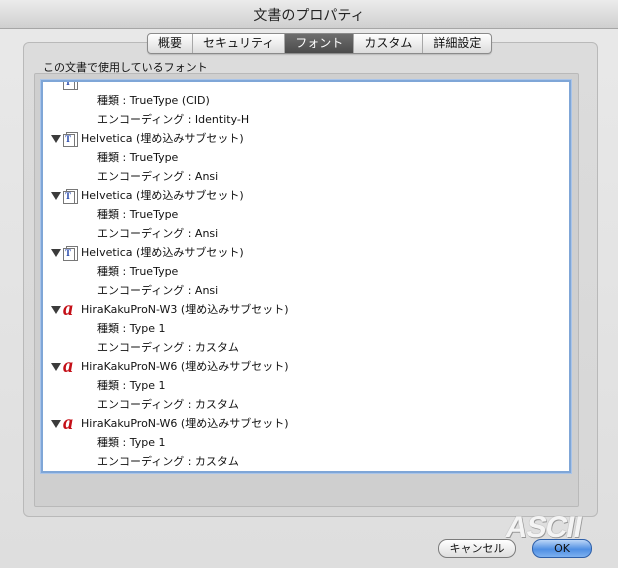  I want to click on cancel-button: キャンセル, so click(477, 548).